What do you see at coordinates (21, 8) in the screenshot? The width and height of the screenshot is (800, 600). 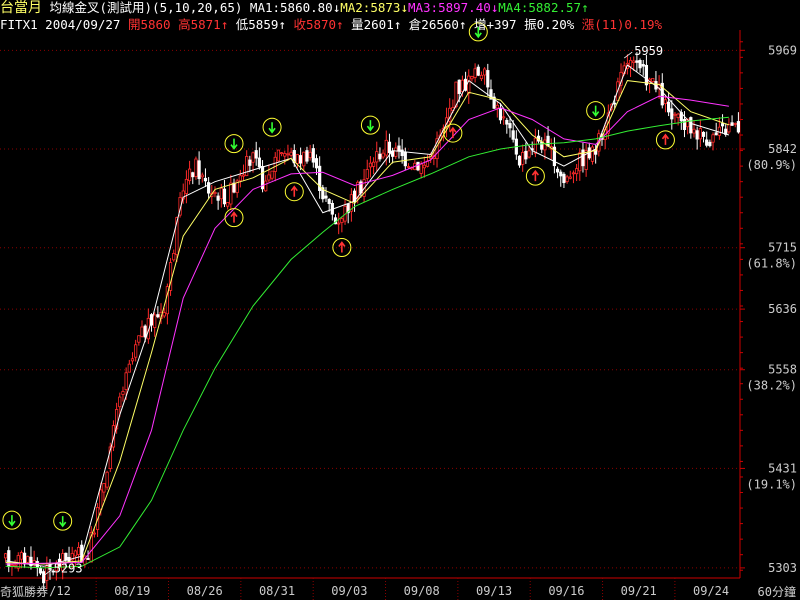 I see `contract-title: 台當月` at bounding box center [21, 8].